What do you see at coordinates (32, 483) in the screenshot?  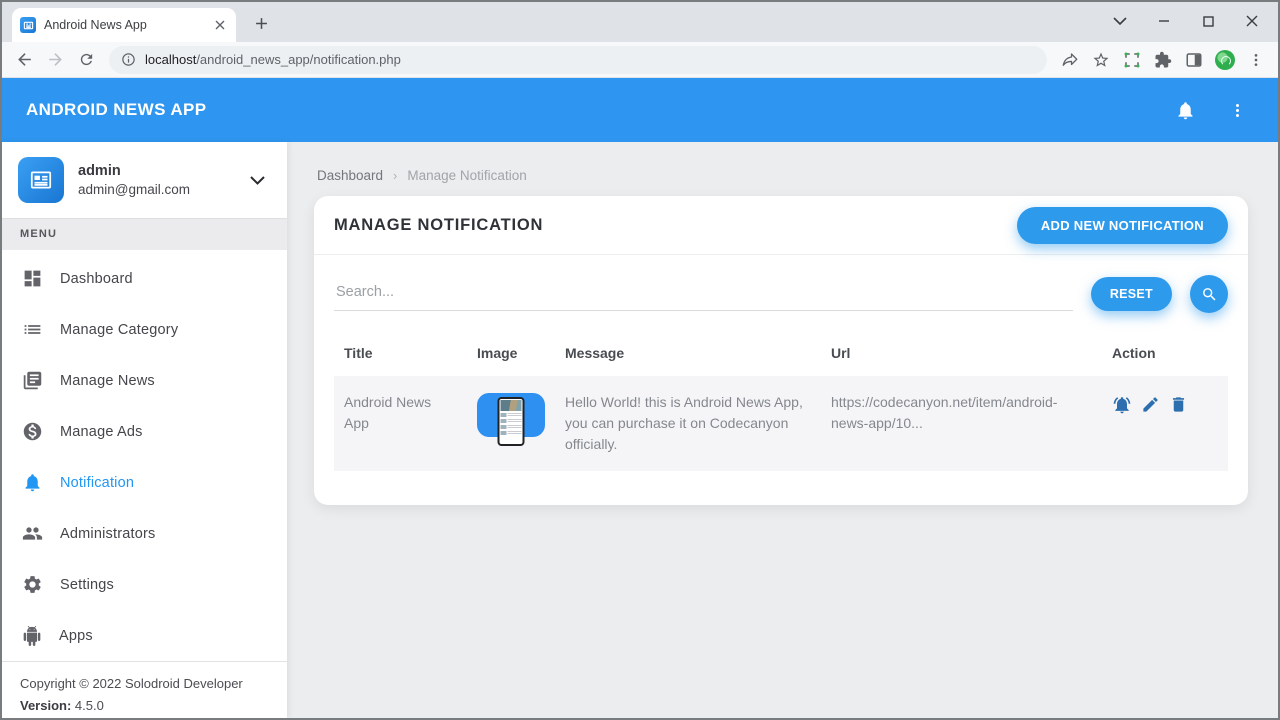 I see `bell-icon` at bounding box center [32, 483].